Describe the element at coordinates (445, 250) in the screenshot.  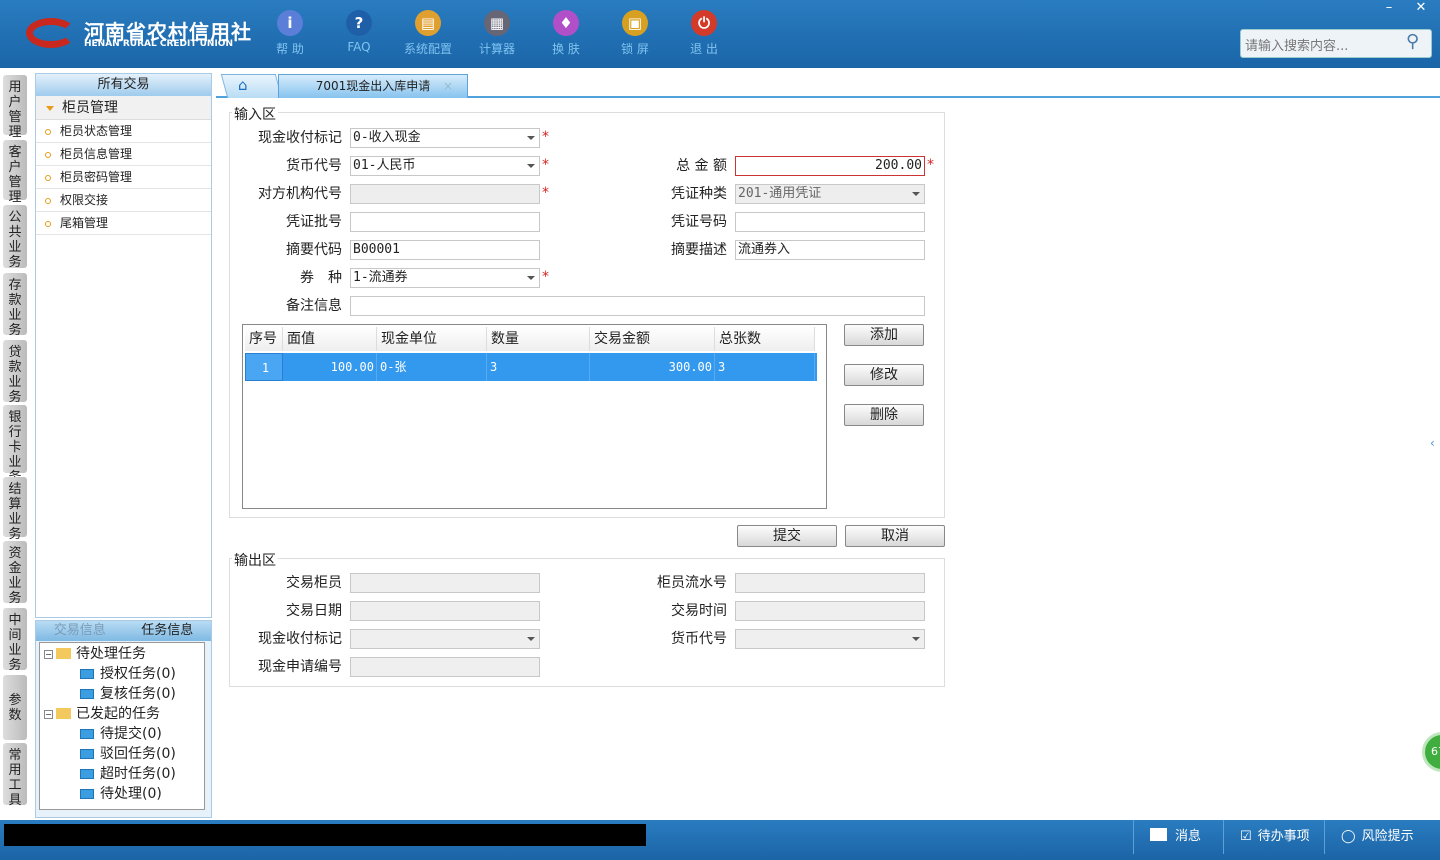
I see `summary_code-field: B00001` at that location.